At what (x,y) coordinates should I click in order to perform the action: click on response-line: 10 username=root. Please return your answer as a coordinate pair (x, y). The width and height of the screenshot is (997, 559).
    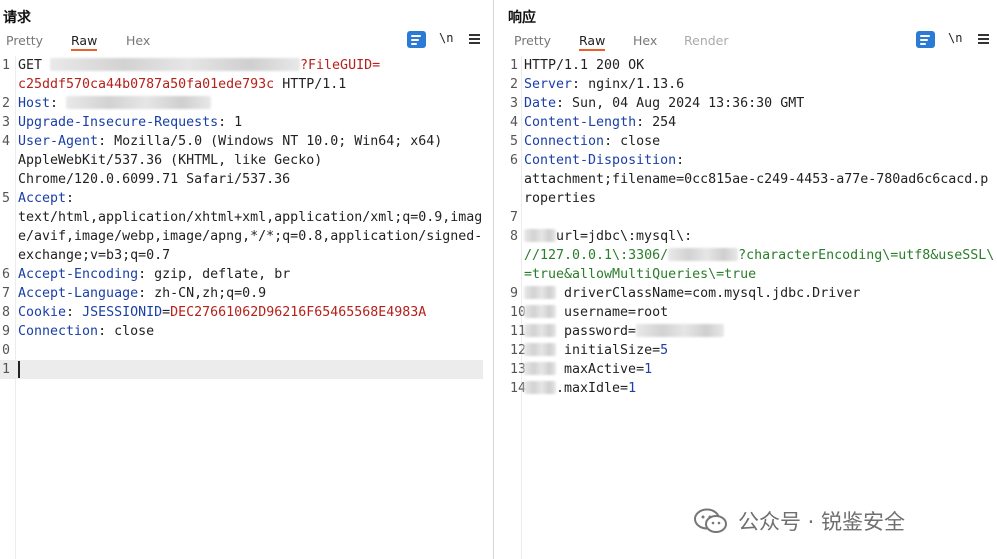
    Looking at the image, I should click on (589, 312).